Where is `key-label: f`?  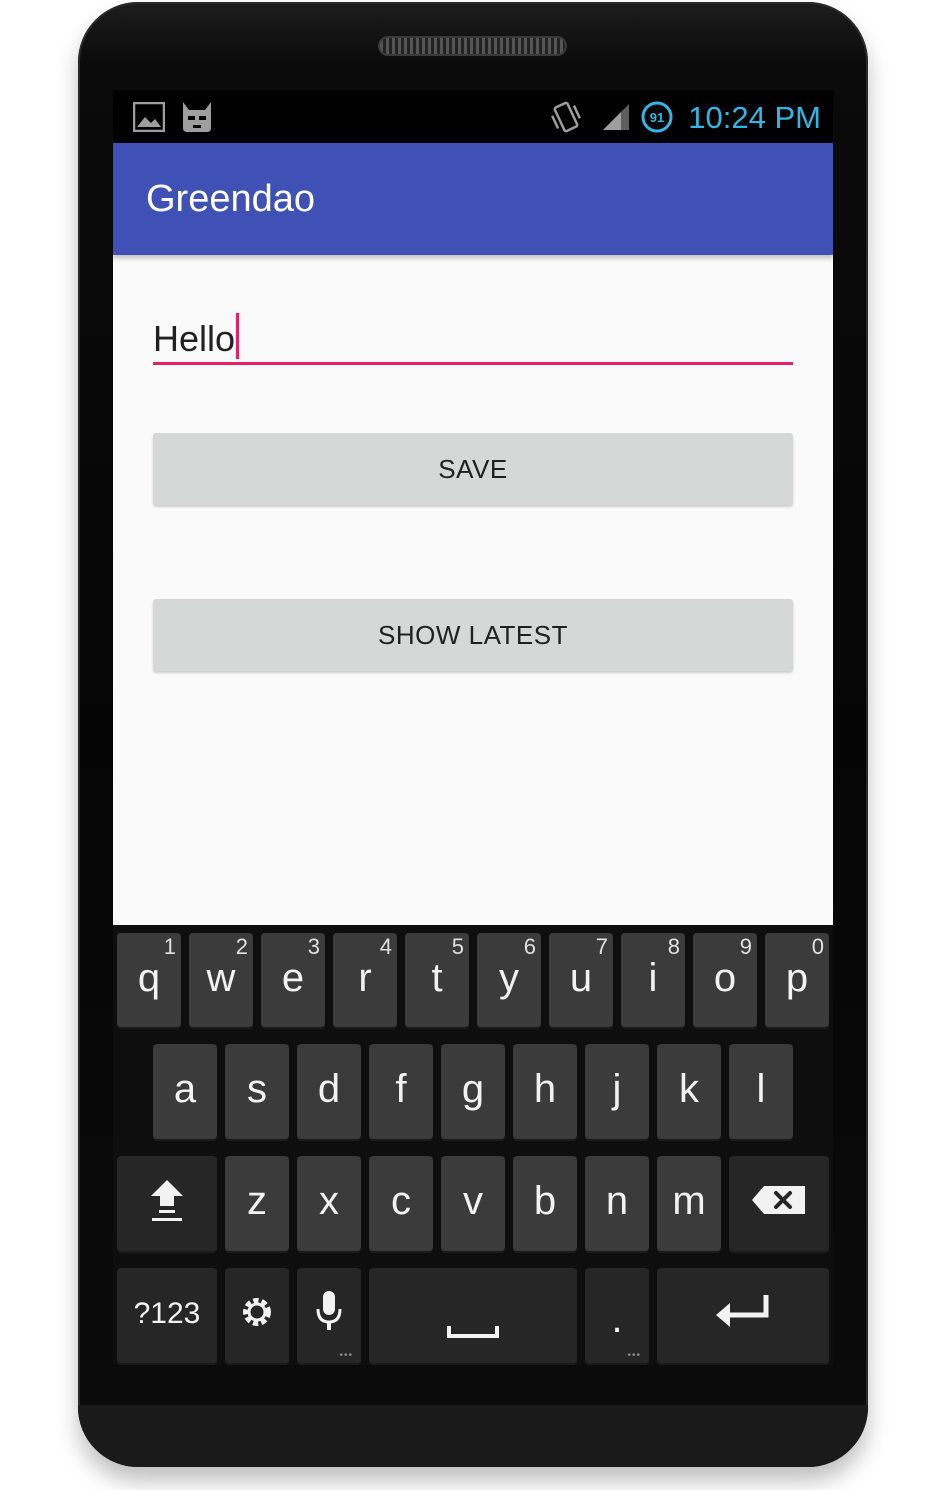
key-label: f is located at coordinates (401, 1089).